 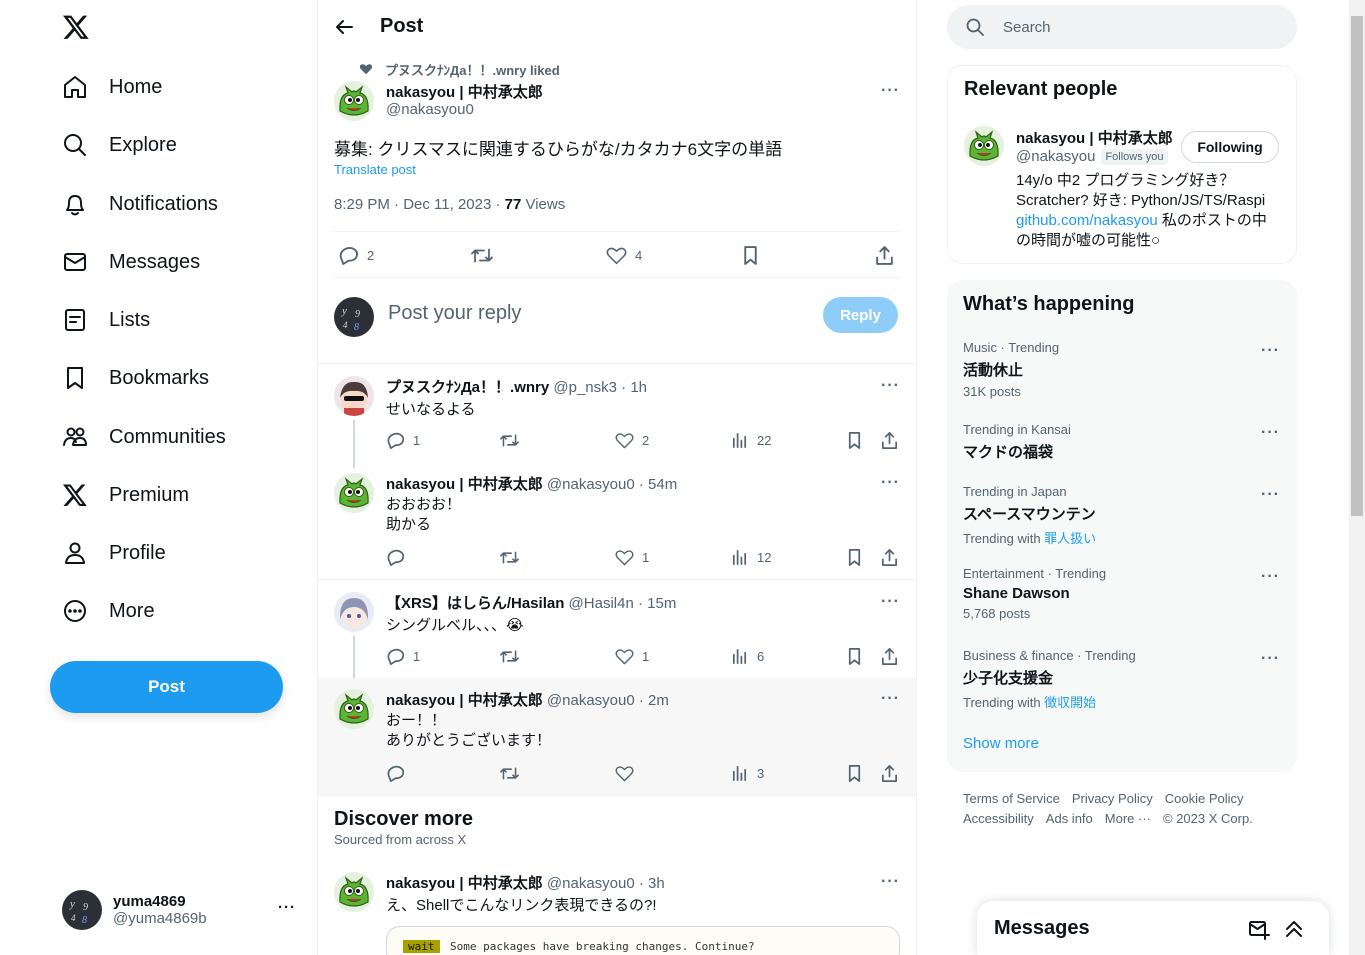 I want to click on footer-link: Privacy Policy, so click(x=1112, y=798).